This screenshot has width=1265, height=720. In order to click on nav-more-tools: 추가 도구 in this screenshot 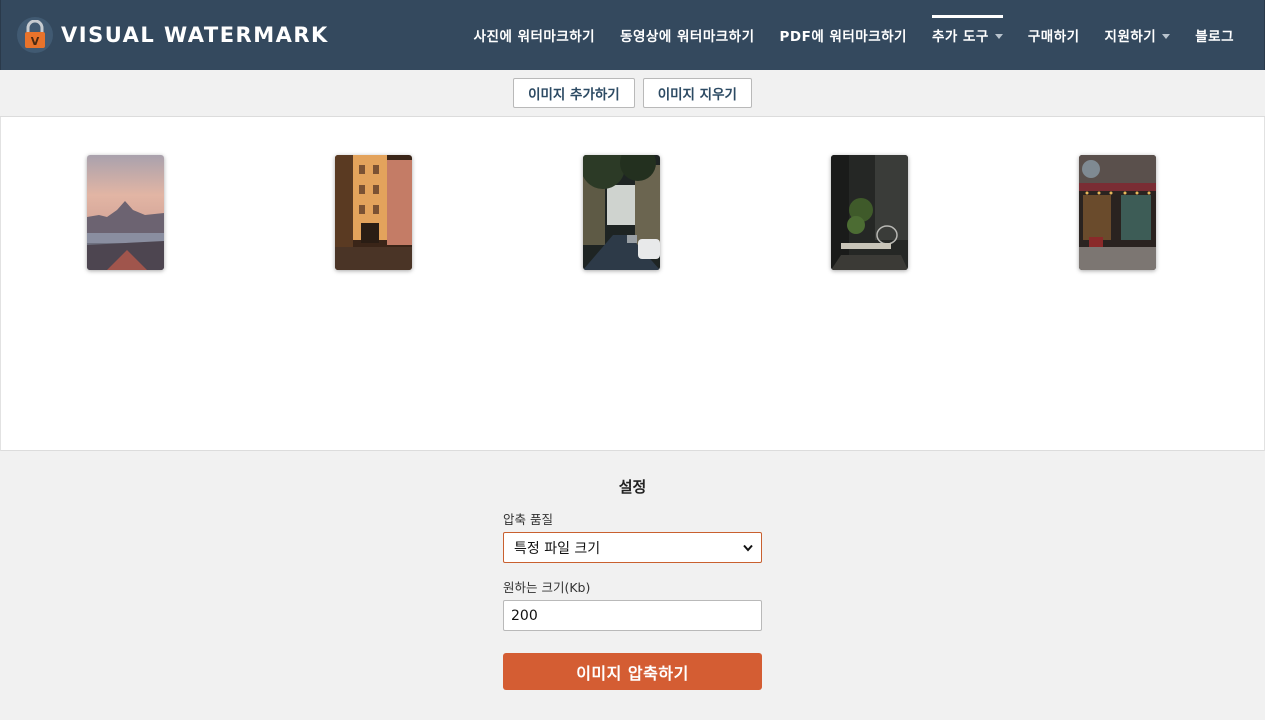, I will do `click(967, 35)`.